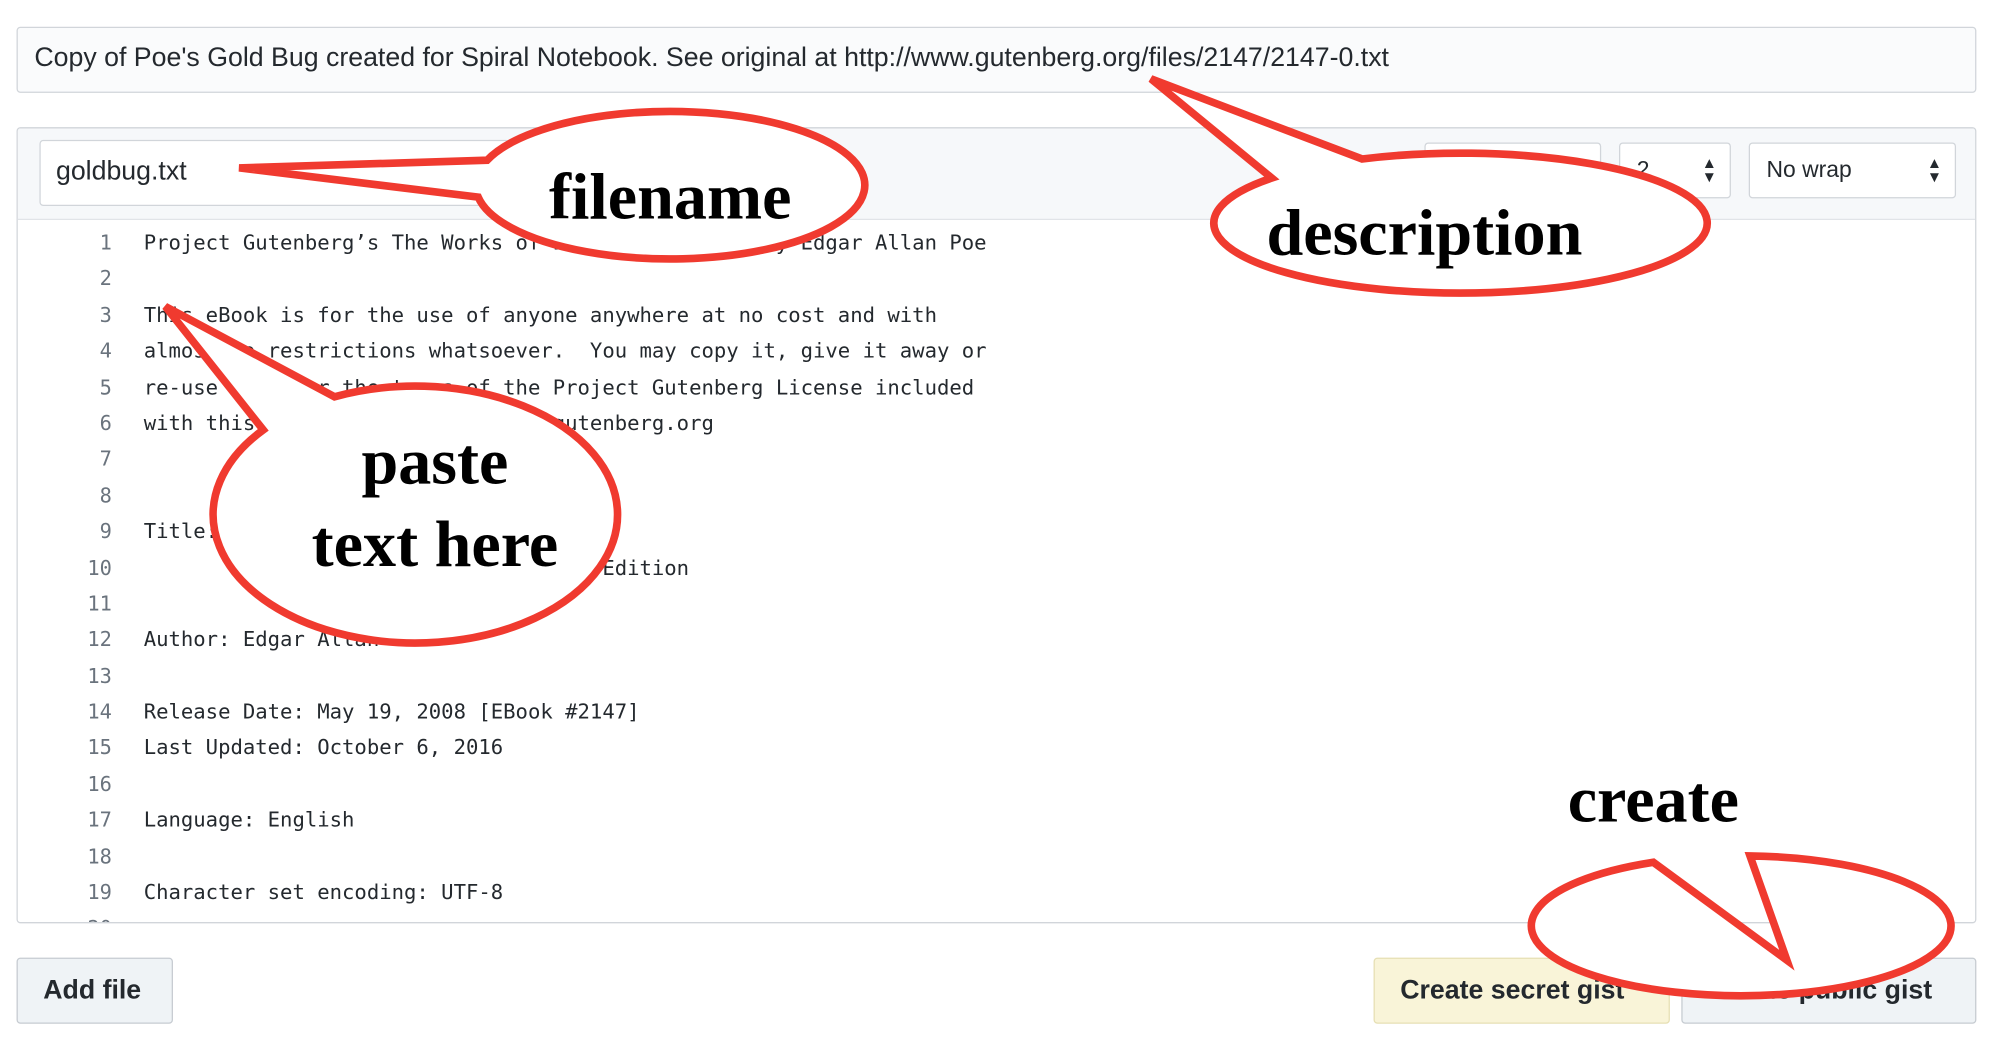 This screenshot has height=1042, width=1993. What do you see at coordinates (1643, 169) in the screenshot?
I see `indent-size-value: 2` at bounding box center [1643, 169].